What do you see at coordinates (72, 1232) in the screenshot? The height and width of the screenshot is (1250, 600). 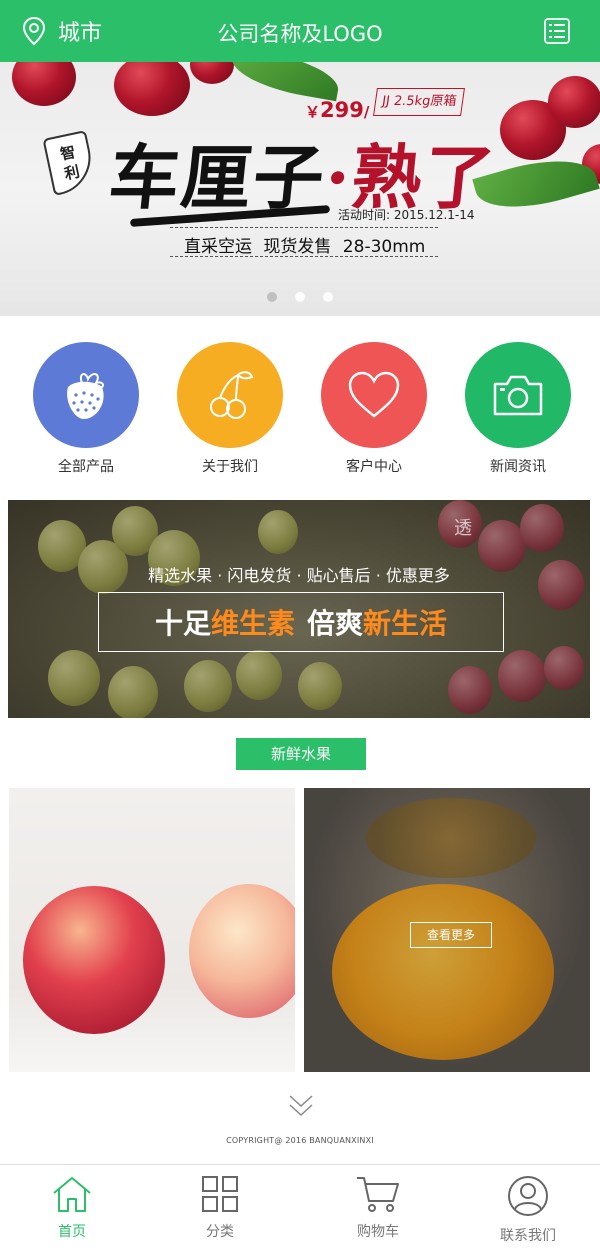 I see `tab-label: 首页` at bounding box center [72, 1232].